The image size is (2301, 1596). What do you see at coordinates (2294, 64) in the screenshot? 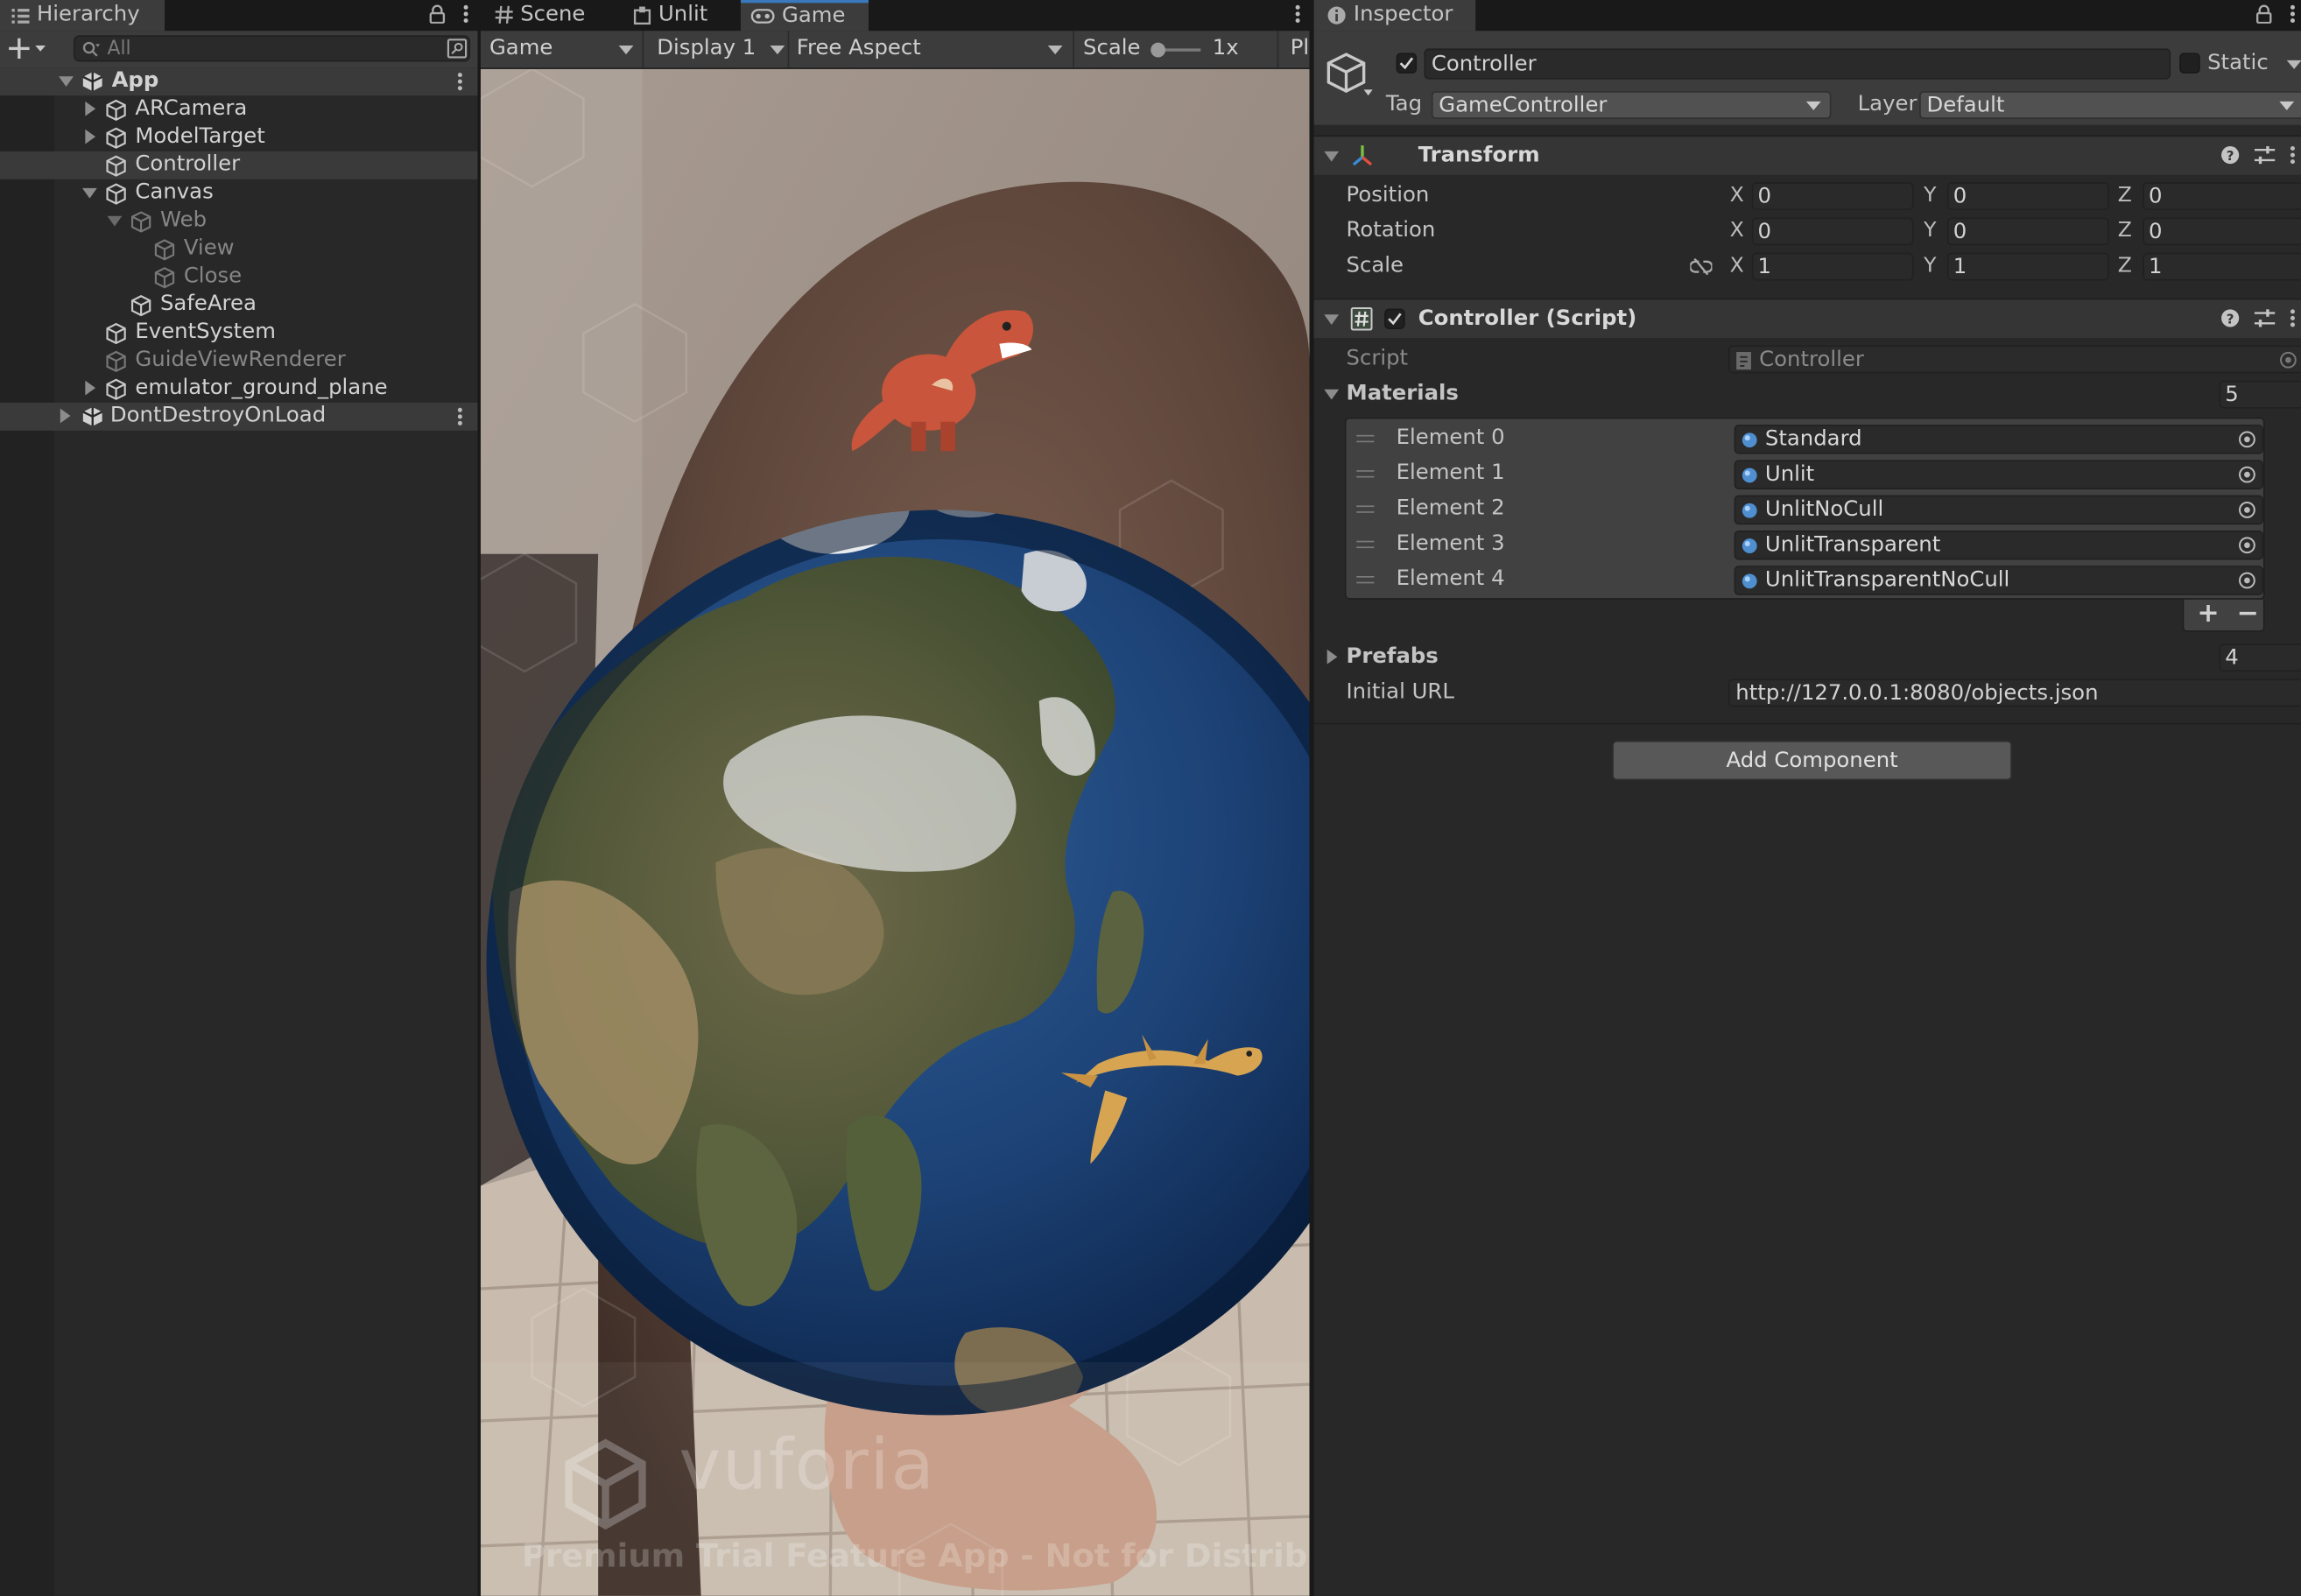
I see `chevron-down-icon` at bounding box center [2294, 64].